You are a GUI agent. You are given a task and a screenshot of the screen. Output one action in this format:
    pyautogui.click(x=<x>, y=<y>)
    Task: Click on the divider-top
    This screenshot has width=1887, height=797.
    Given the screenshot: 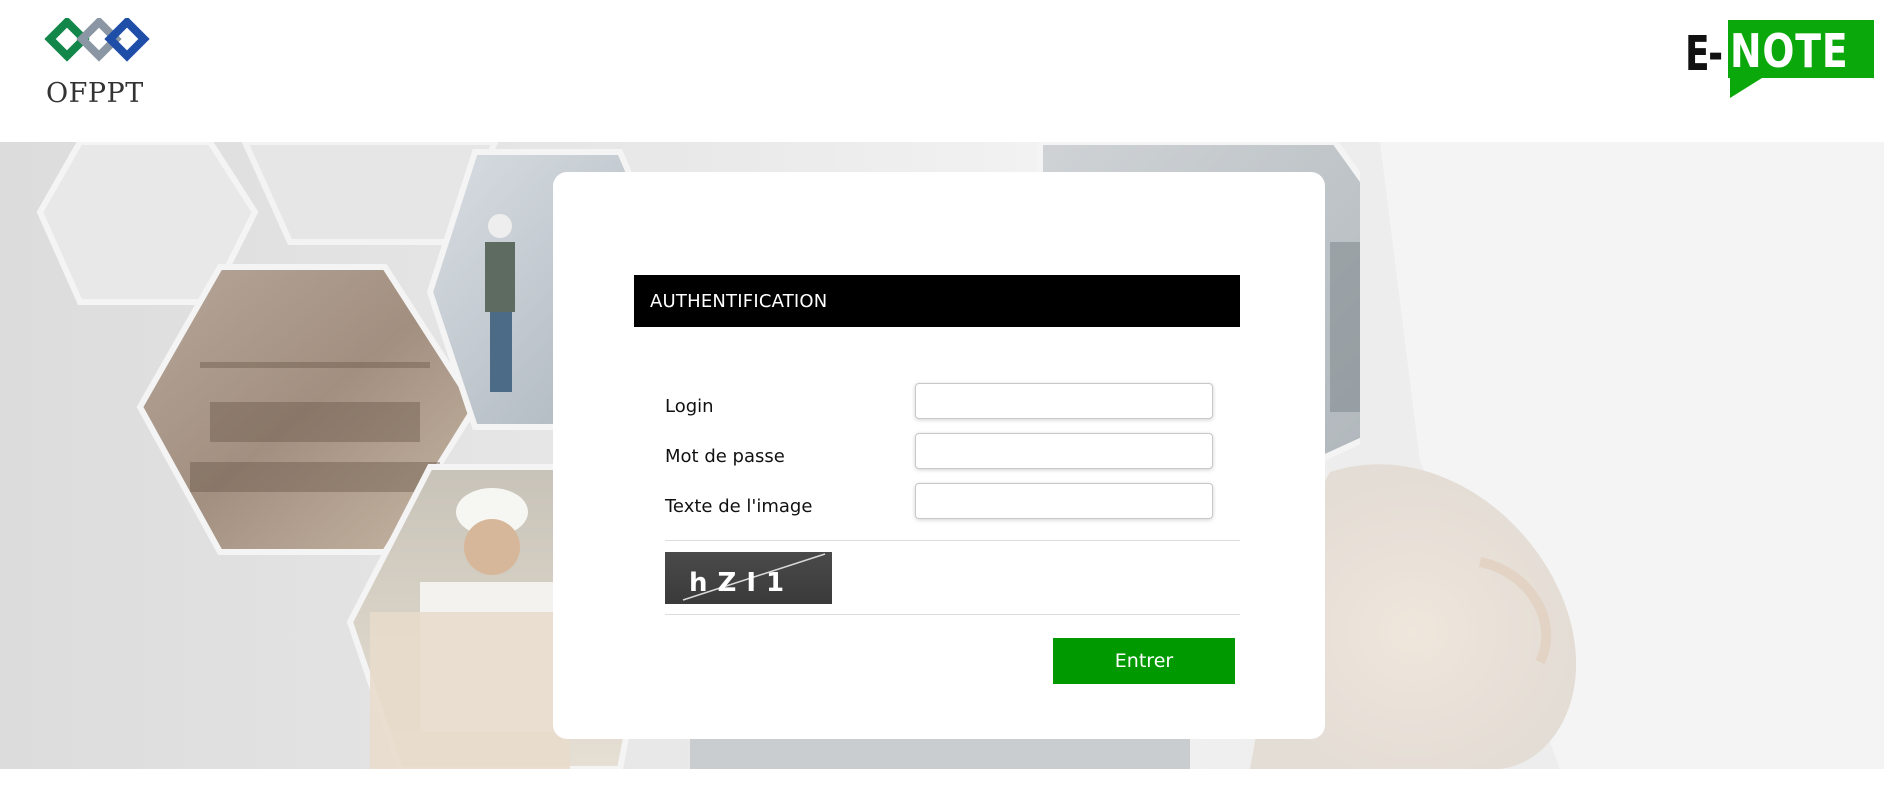 What is the action you would take?
    pyautogui.click(x=952, y=540)
    